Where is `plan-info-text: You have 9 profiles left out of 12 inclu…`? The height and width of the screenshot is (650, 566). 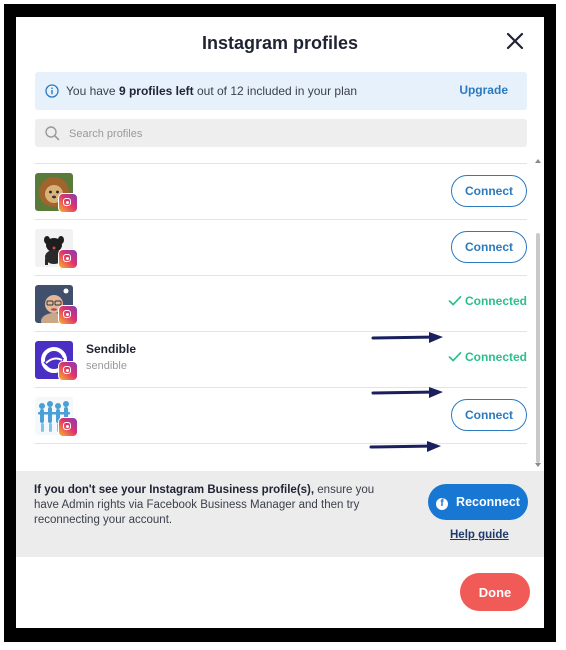 plan-info-text: You have 9 profiles left out of 12 inclu… is located at coordinates (211, 91).